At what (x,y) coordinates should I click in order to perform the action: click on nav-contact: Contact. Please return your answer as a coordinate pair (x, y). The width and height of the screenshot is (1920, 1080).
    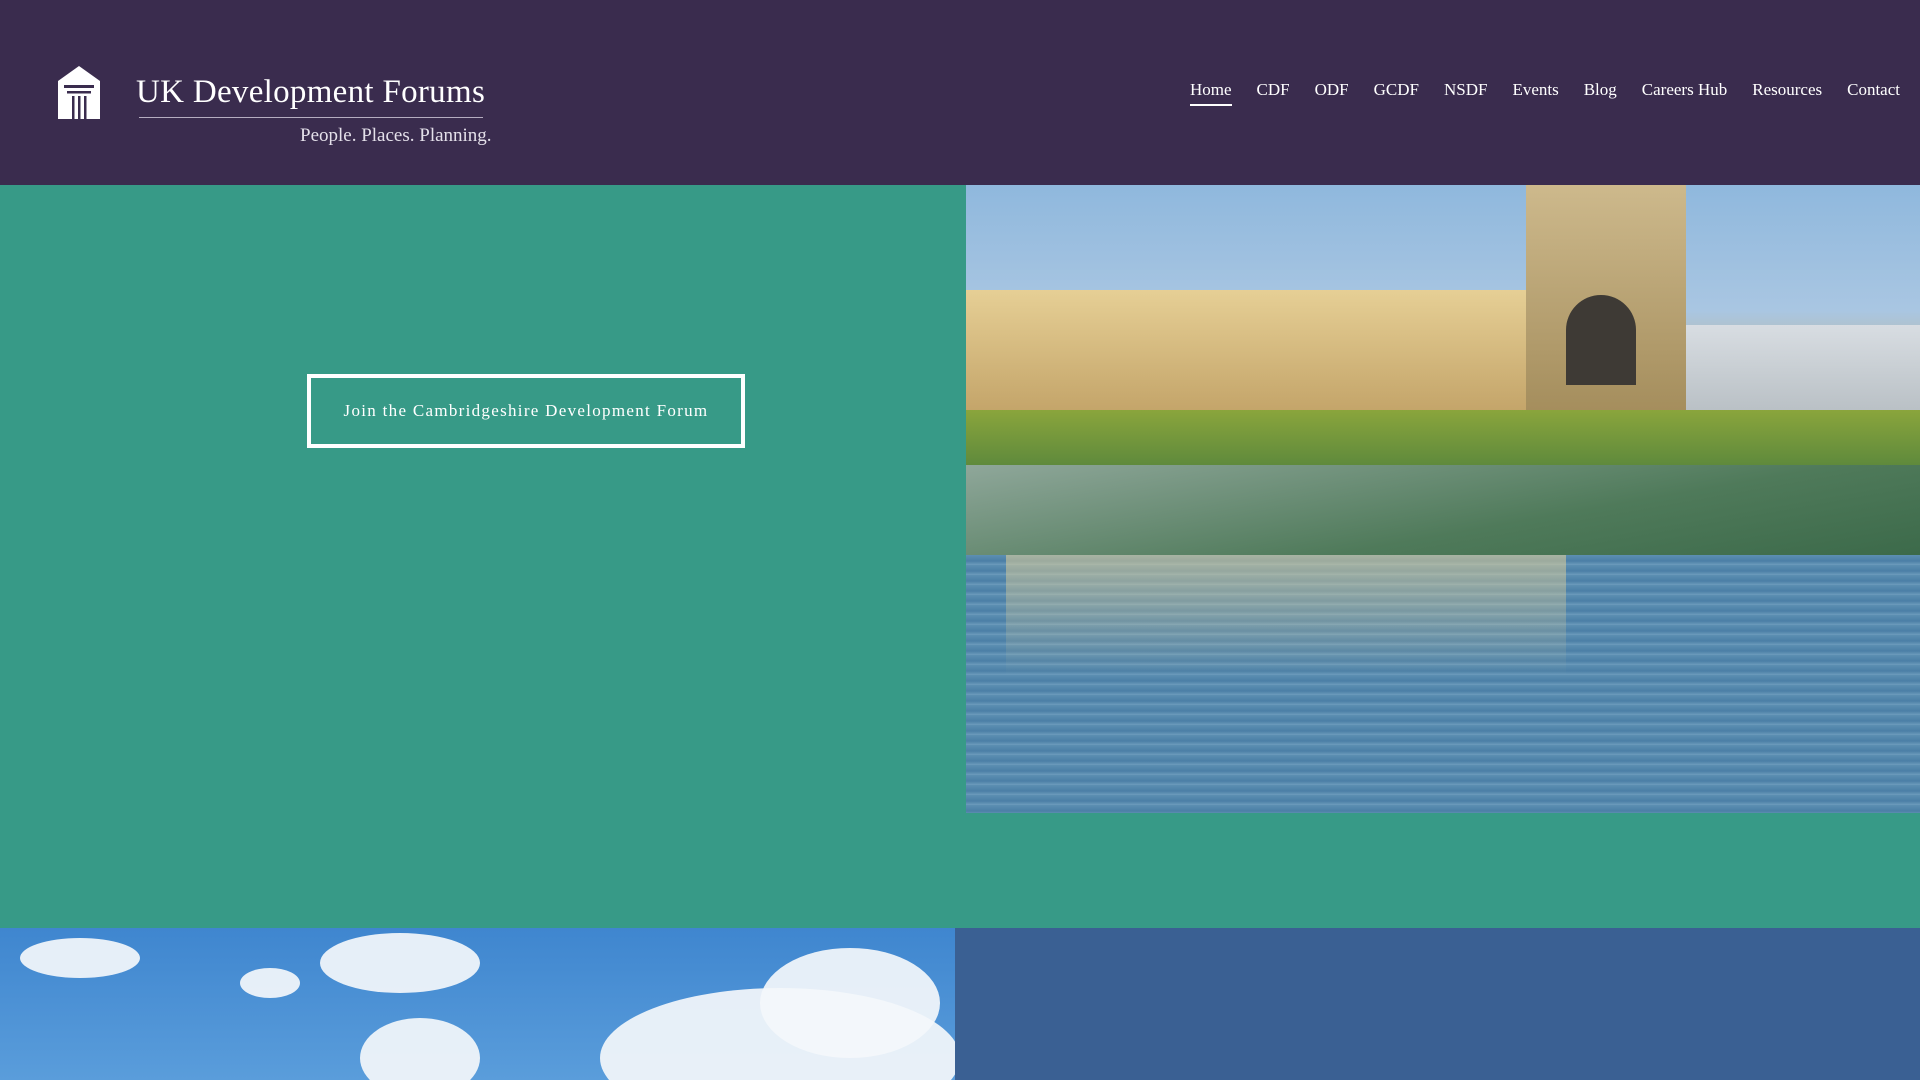
    Looking at the image, I should click on (1873, 93).